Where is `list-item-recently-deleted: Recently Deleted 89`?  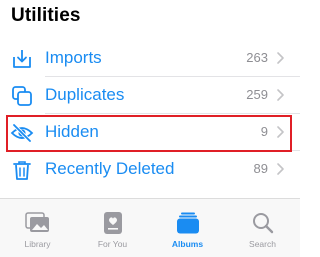 list-item-recently-deleted: Recently Deleted 89 is located at coordinates (150, 169).